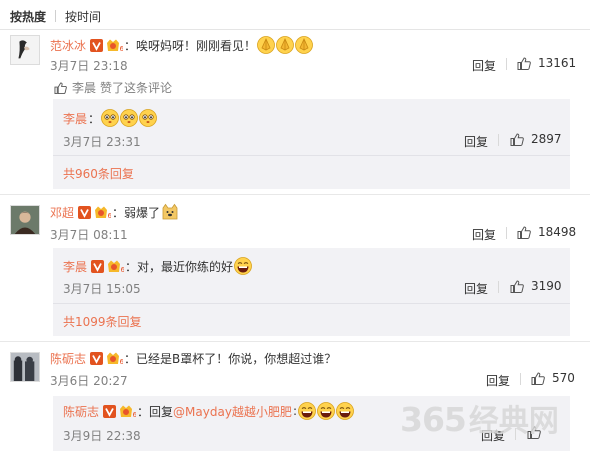 Image resolution: width=590 pixels, height=451 pixels. What do you see at coordinates (170, 212) in the screenshot?
I see `doge-emoji-icon` at bounding box center [170, 212].